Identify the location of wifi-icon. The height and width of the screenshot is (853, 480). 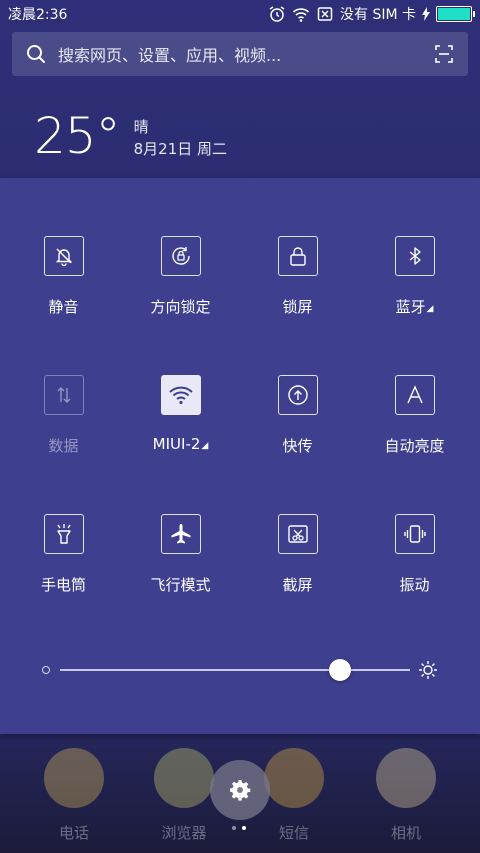
(180, 395).